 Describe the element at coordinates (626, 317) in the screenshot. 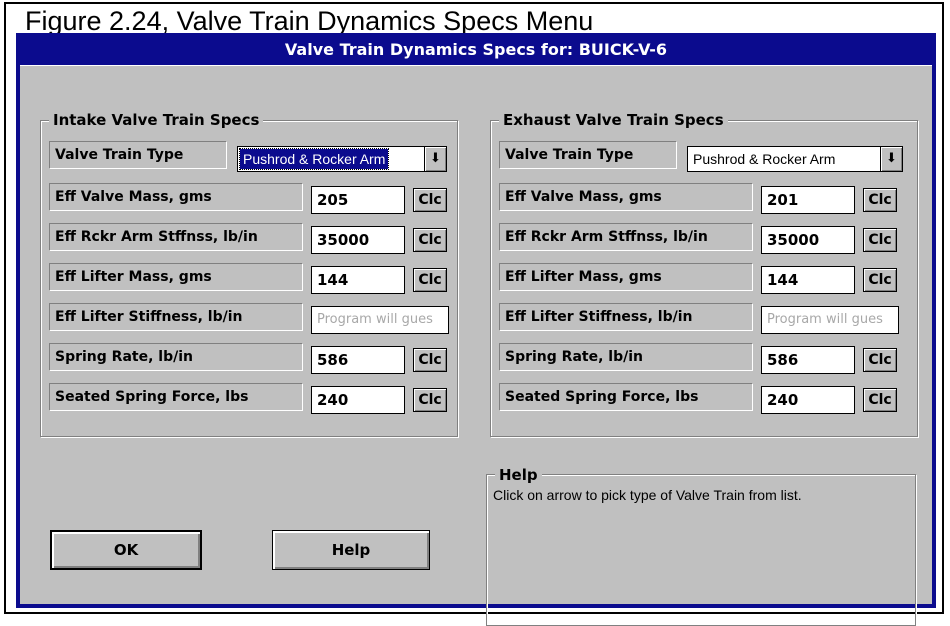

I see `exhaust-lifter-stiffness-label: Eff Lifter Stiffness, lb/in` at that location.